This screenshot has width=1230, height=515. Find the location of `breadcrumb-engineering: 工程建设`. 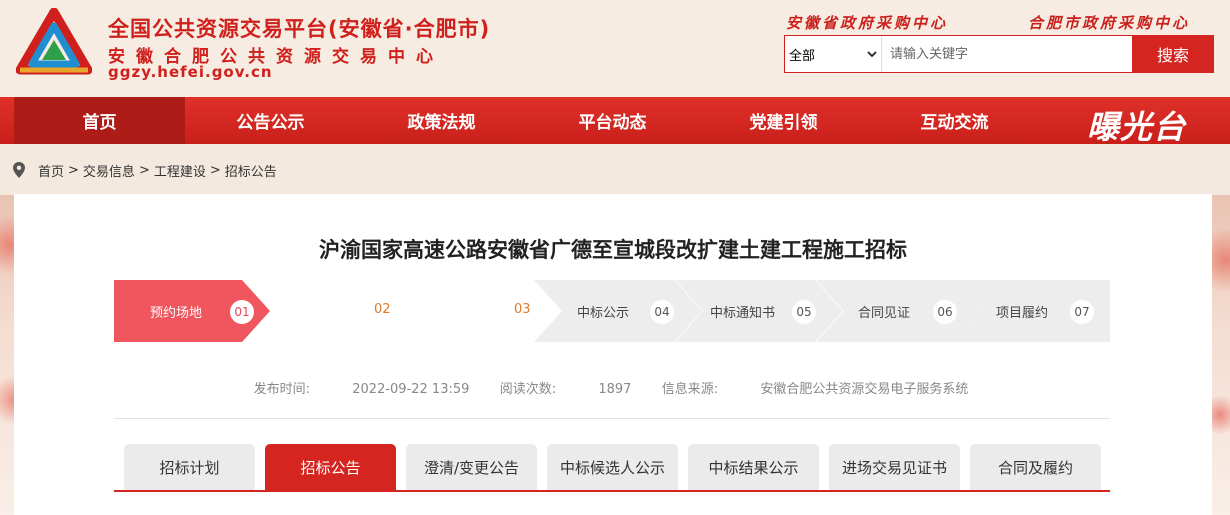

breadcrumb-engineering: 工程建设 is located at coordinates (180, 170).